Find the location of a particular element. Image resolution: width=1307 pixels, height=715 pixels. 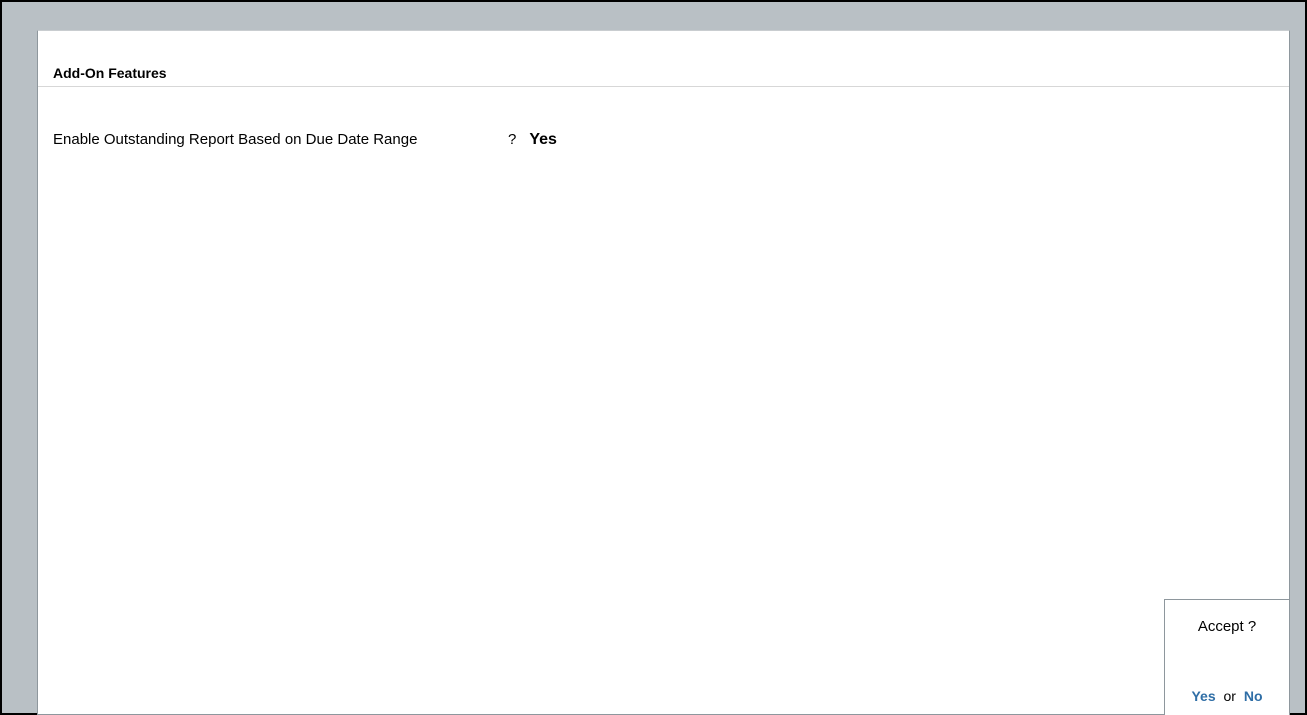

accept-options: Yes or No is located at coordinates (1227, 696).